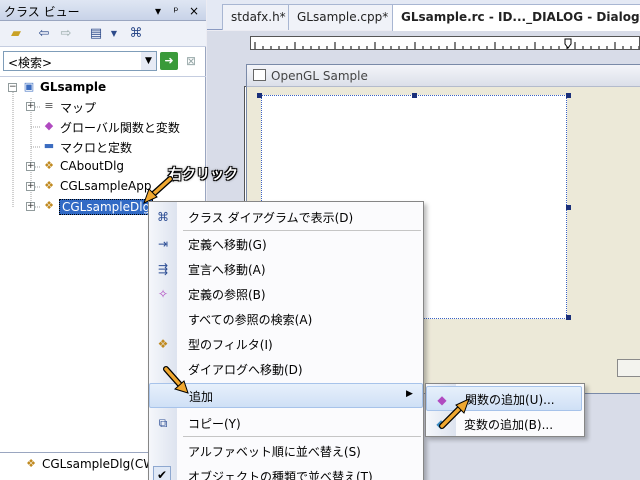 Image resolution: width=640 pixels, height=480 pixels. I want to click on tree-node-macros: マクロと定数, so click(96, 147).